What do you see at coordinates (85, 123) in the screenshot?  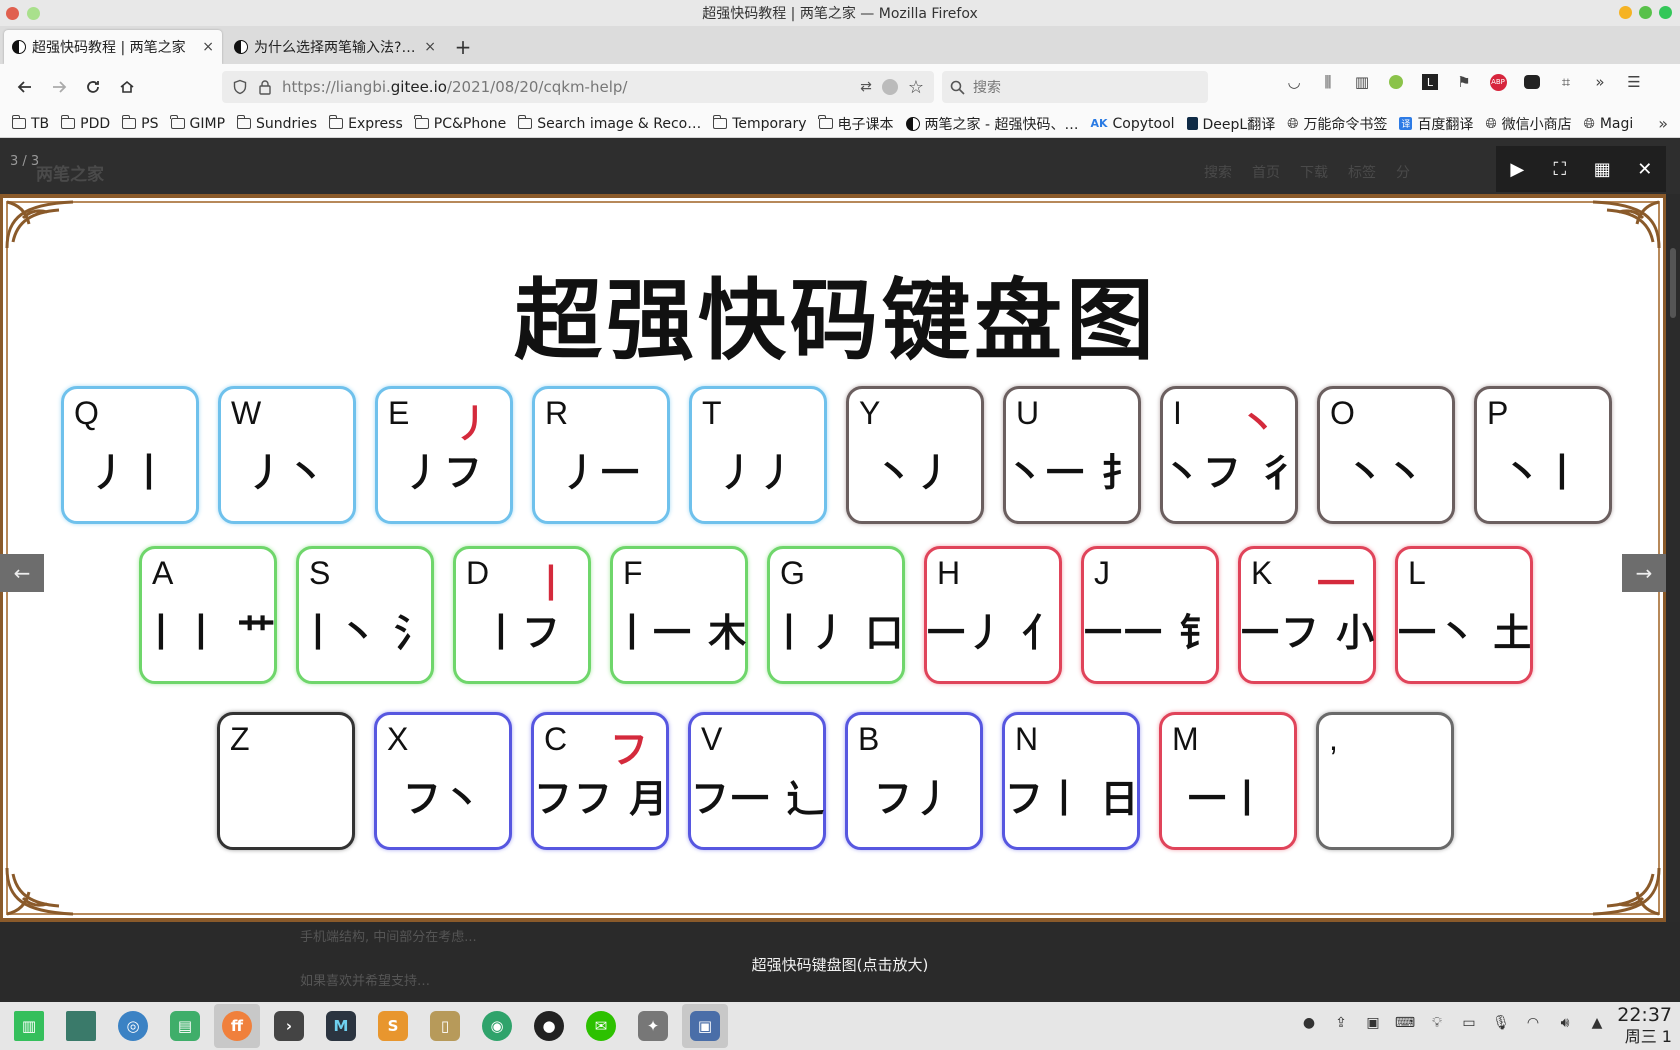 I see `bookmark-folder: PDD` at bounding box center [85, 123].